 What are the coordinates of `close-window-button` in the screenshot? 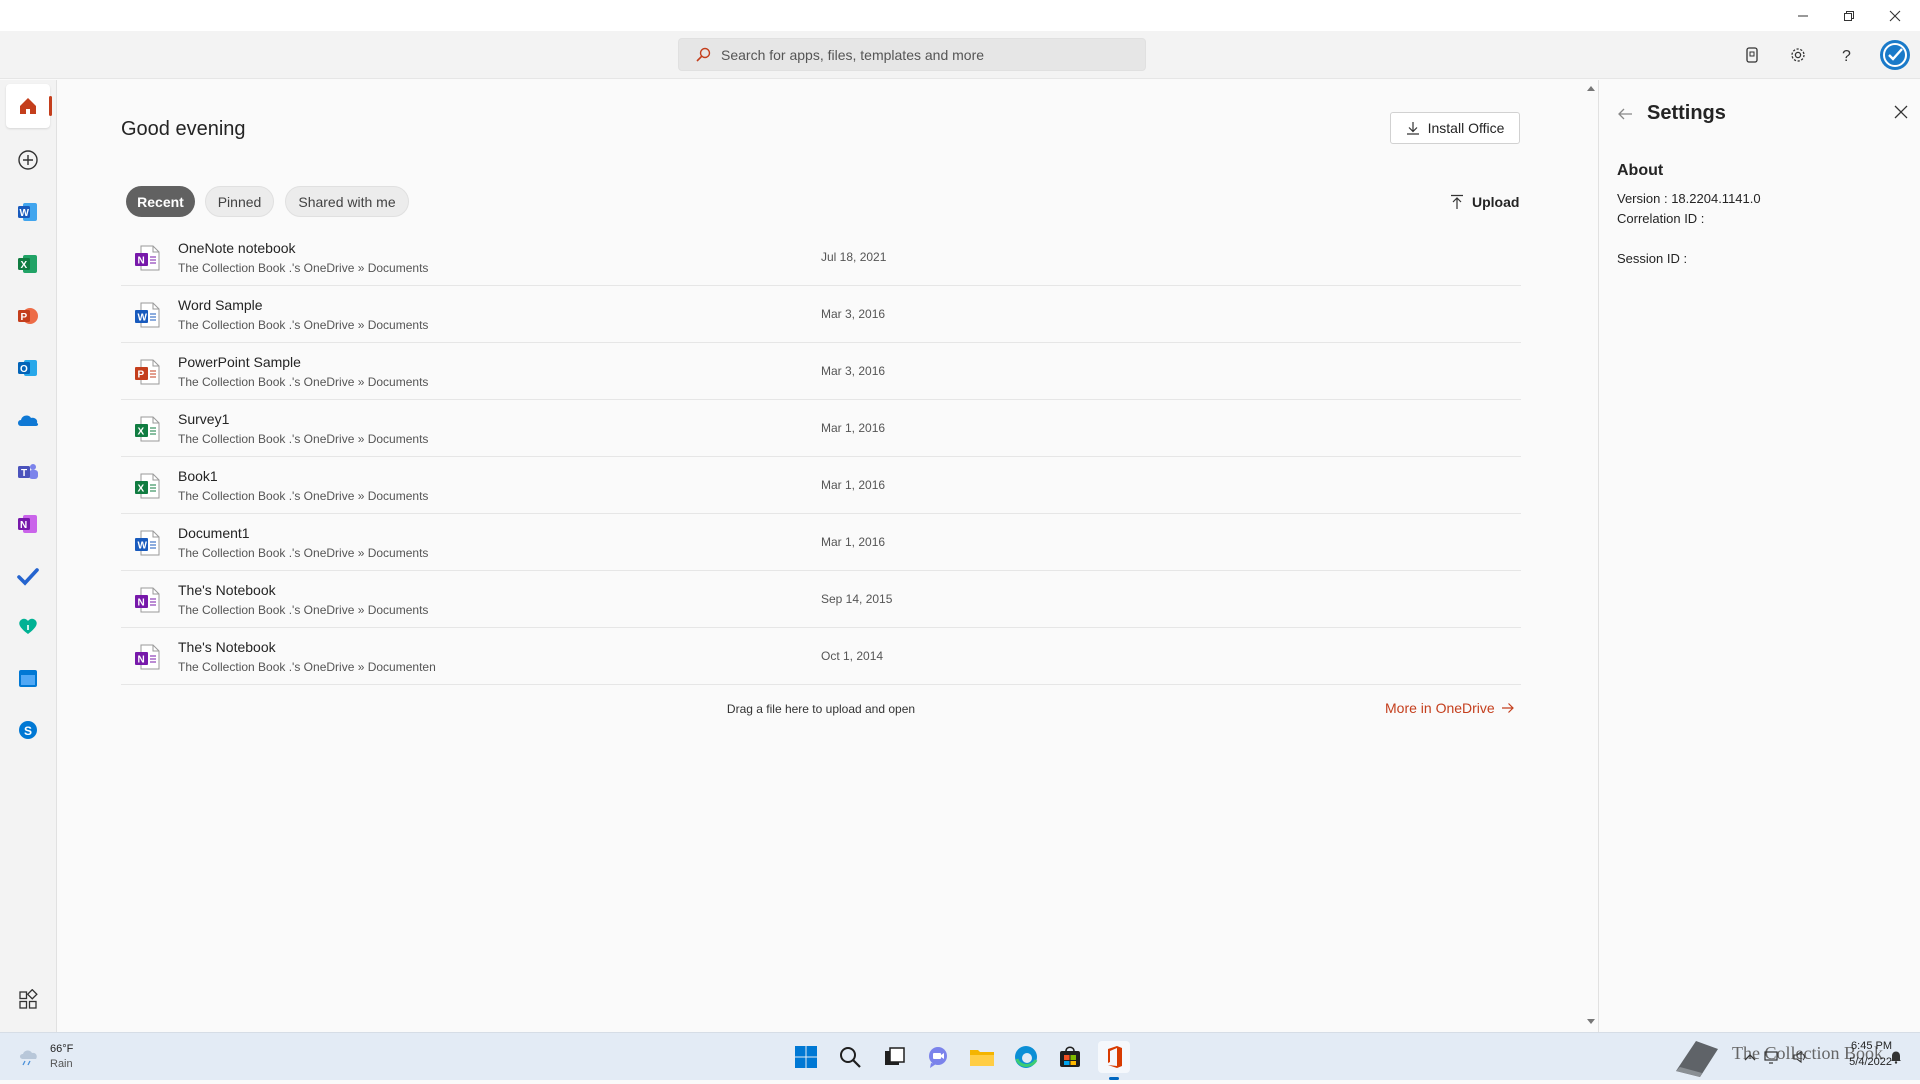 It's located at (1895, 15).